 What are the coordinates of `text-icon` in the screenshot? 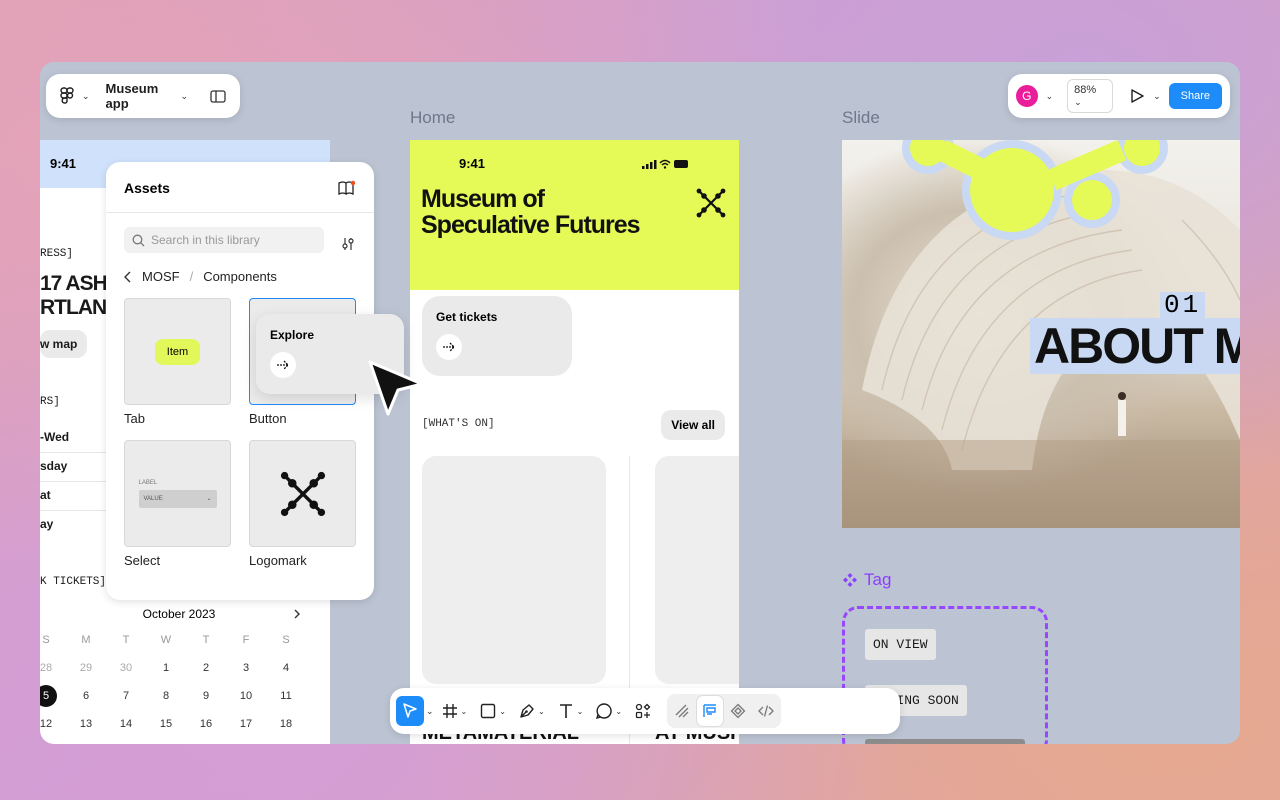 It's located at (566, 711).